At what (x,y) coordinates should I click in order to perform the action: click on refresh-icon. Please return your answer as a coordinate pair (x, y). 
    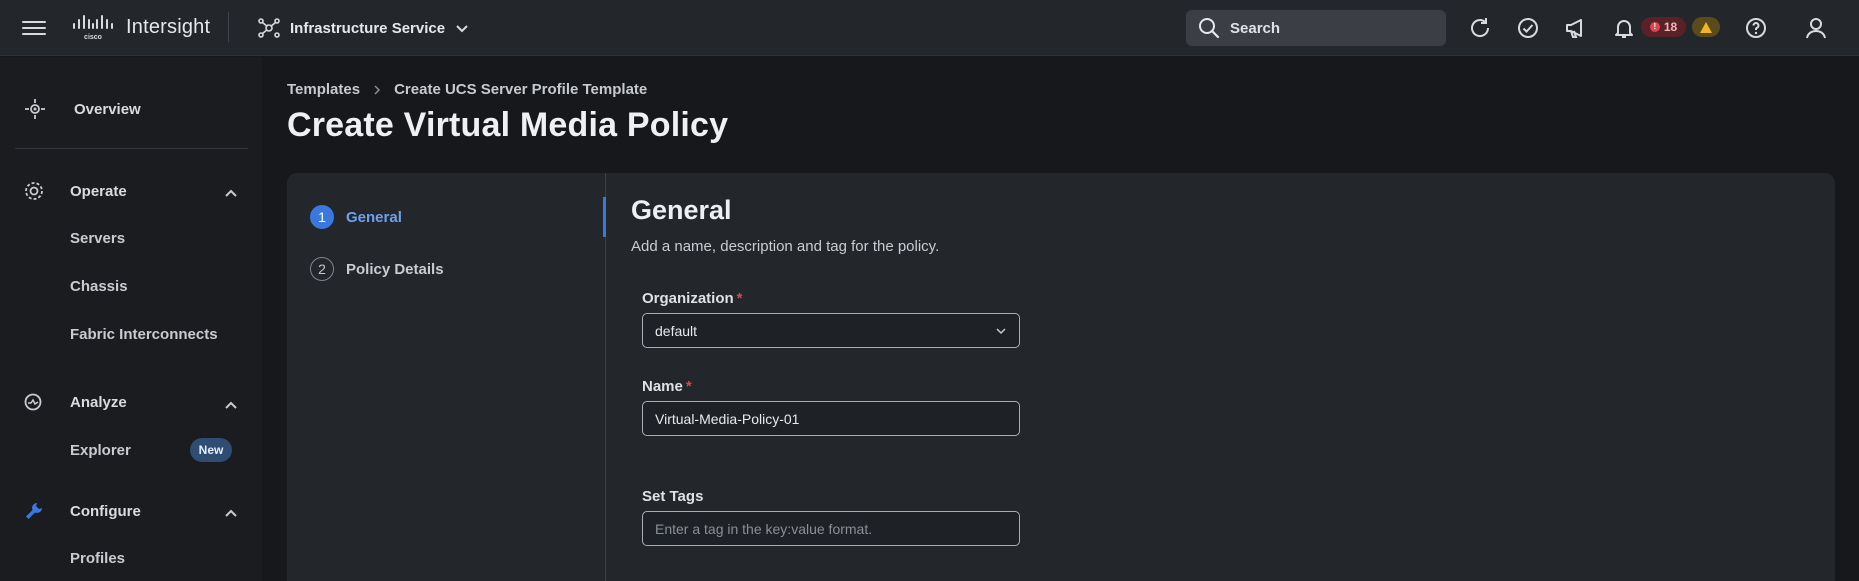
    Looking at the image, I should click on (1480, 28).